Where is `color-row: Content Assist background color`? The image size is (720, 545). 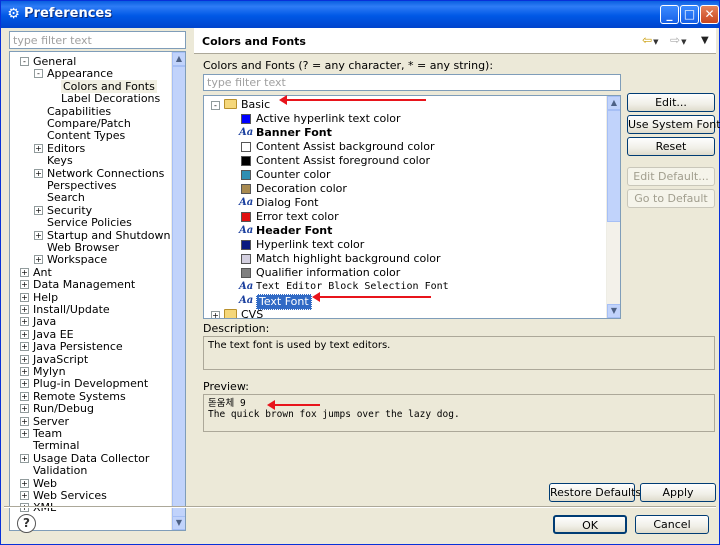
color-row: Content Assist background color is located at coordinates (404, 147).